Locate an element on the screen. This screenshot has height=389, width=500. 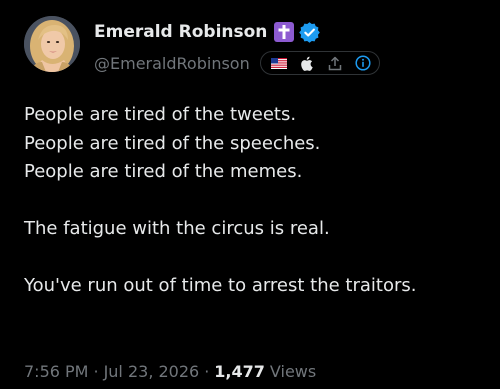
verified-badge-icon is located at coordinates (310, 32).